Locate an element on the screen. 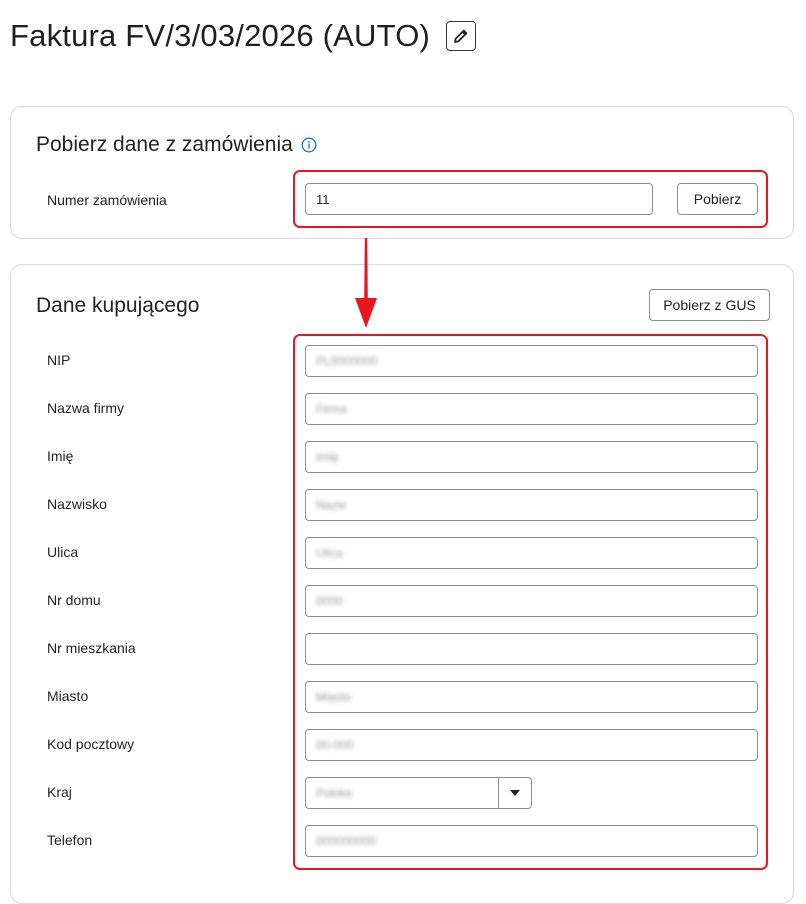 The image size is (806, 904). phone-value: 000000000 is located at coordinates (346, 841).